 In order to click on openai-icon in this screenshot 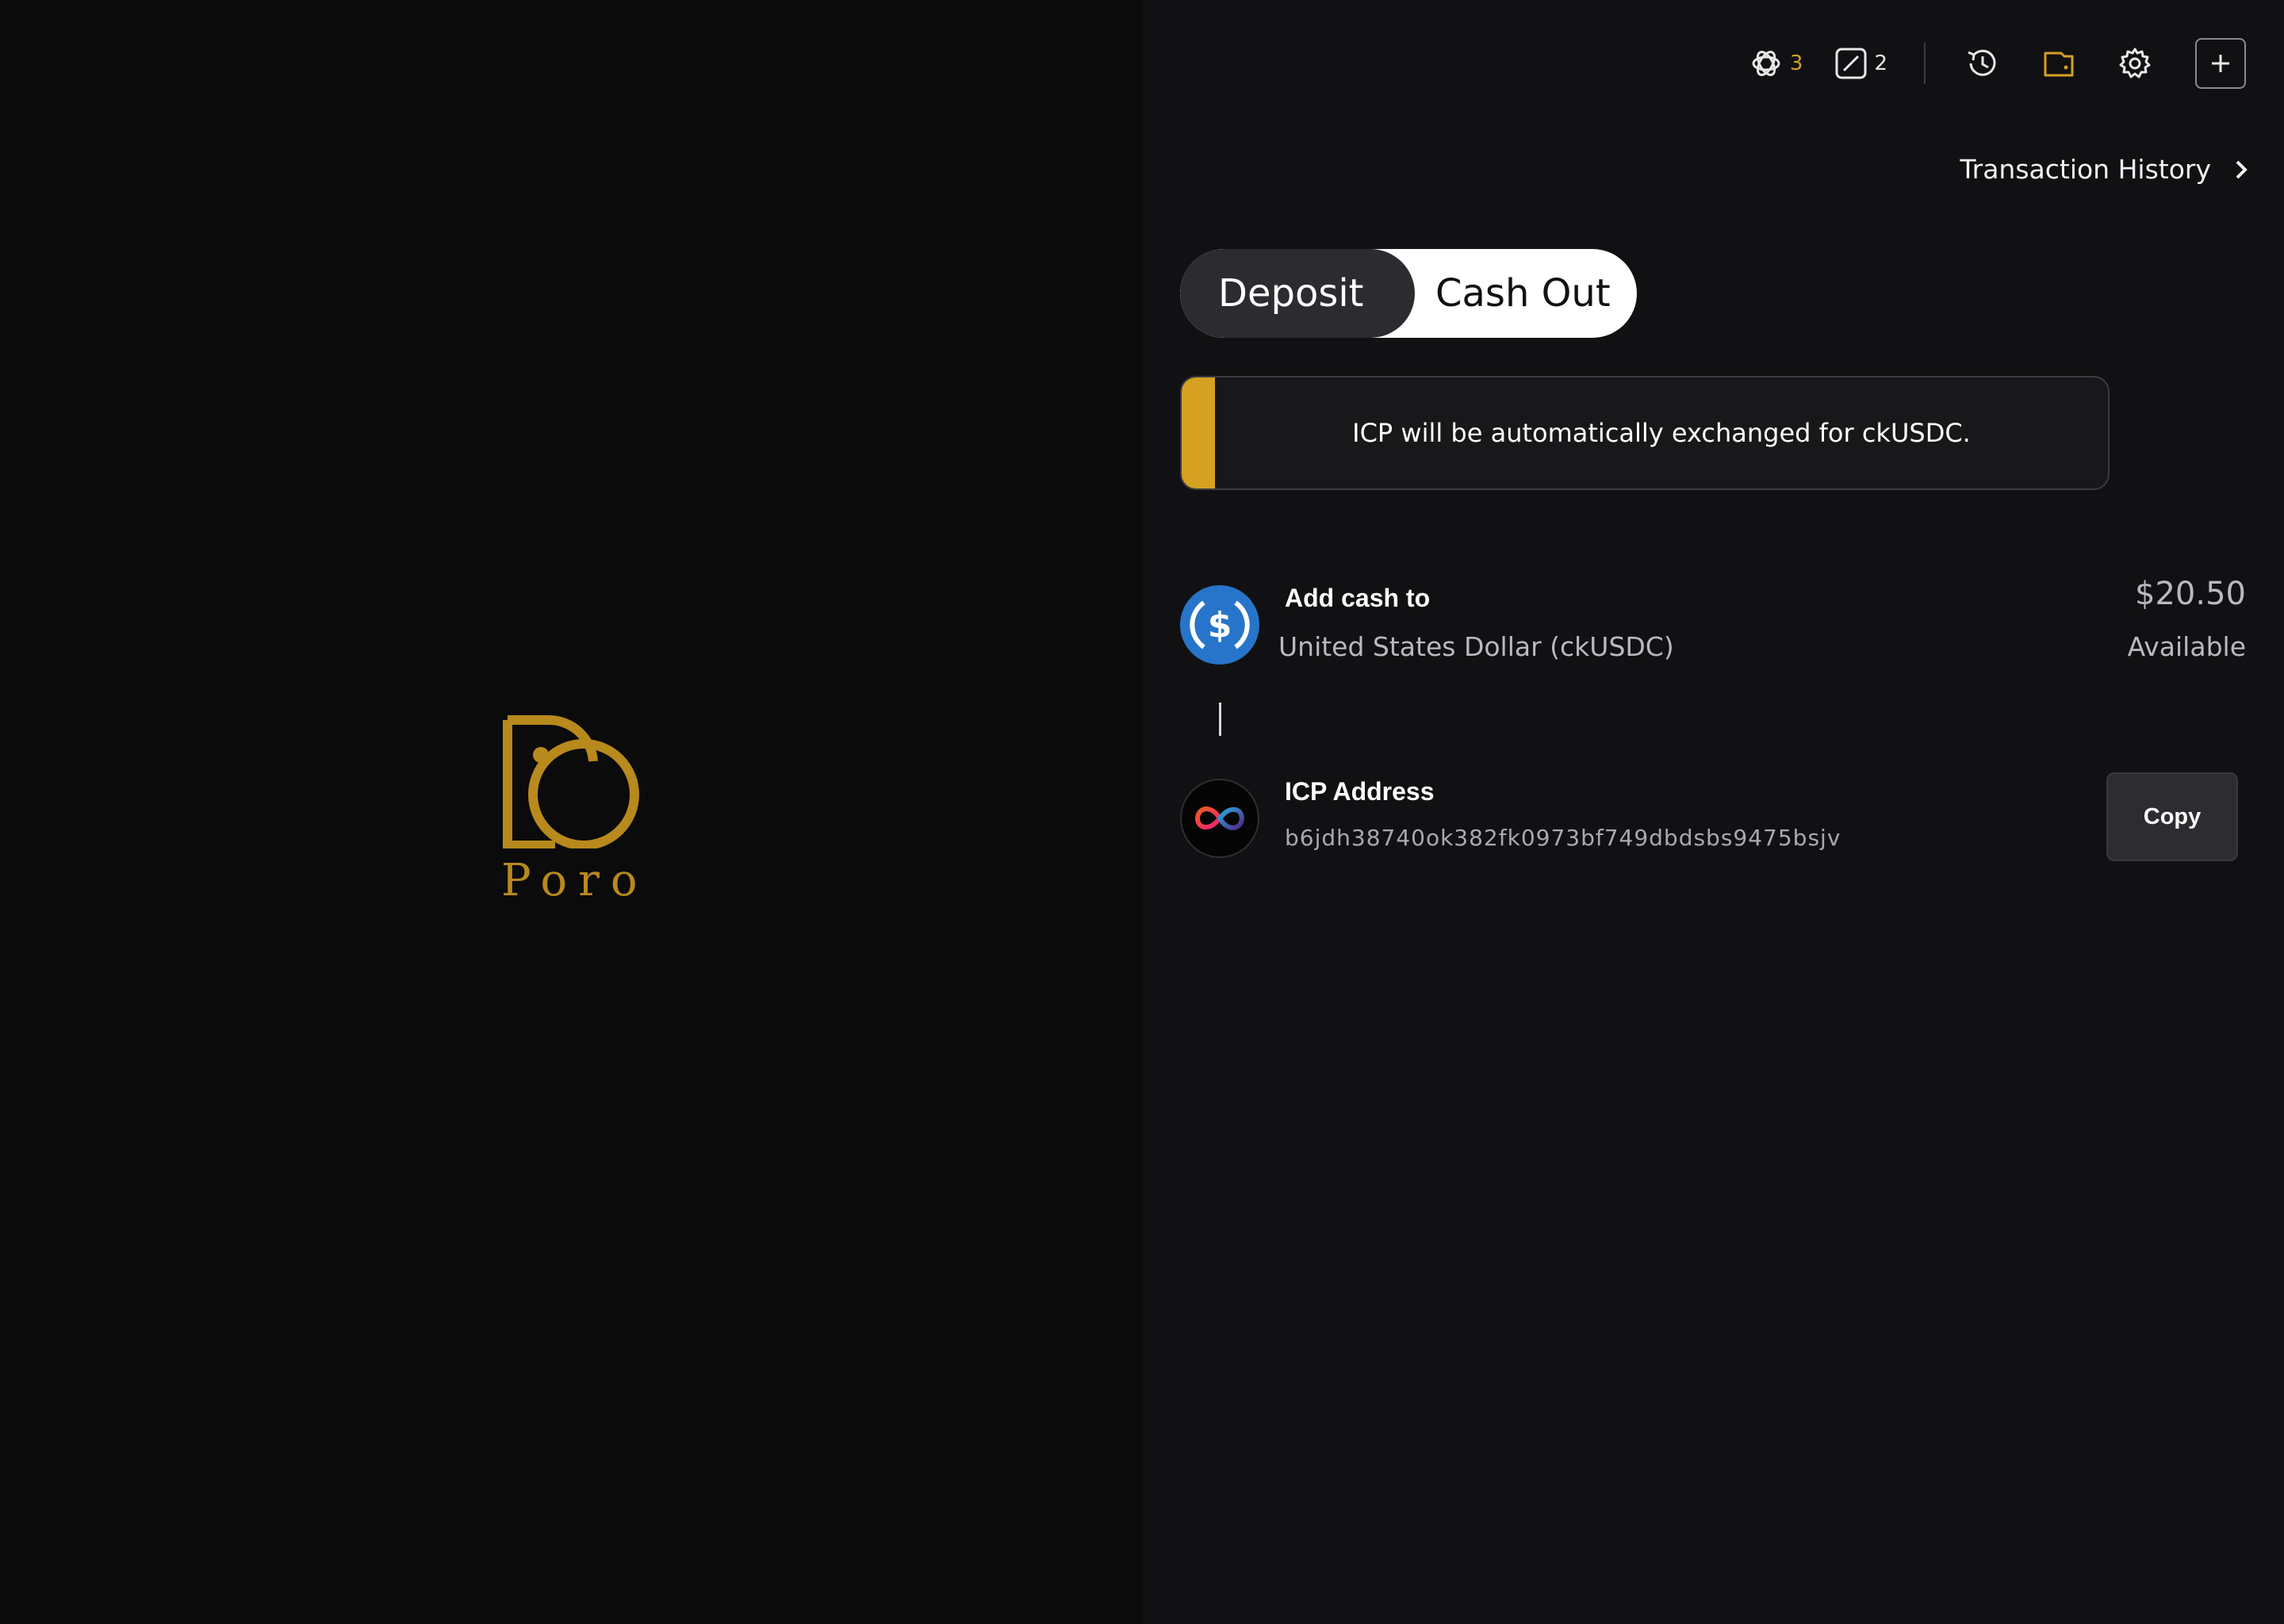, I will do `click(1766, 63)`.